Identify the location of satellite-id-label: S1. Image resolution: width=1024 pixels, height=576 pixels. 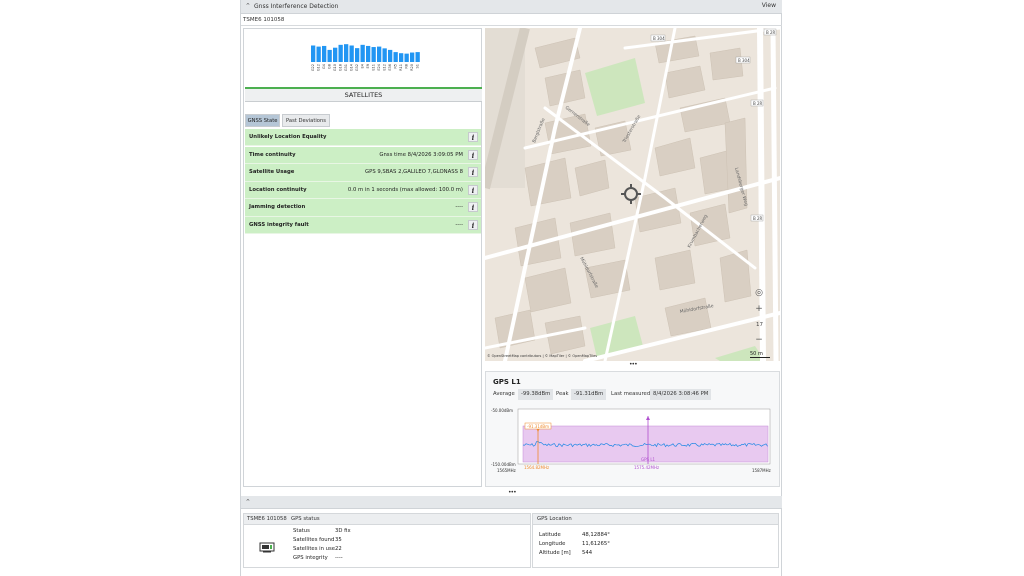
(418, 66).